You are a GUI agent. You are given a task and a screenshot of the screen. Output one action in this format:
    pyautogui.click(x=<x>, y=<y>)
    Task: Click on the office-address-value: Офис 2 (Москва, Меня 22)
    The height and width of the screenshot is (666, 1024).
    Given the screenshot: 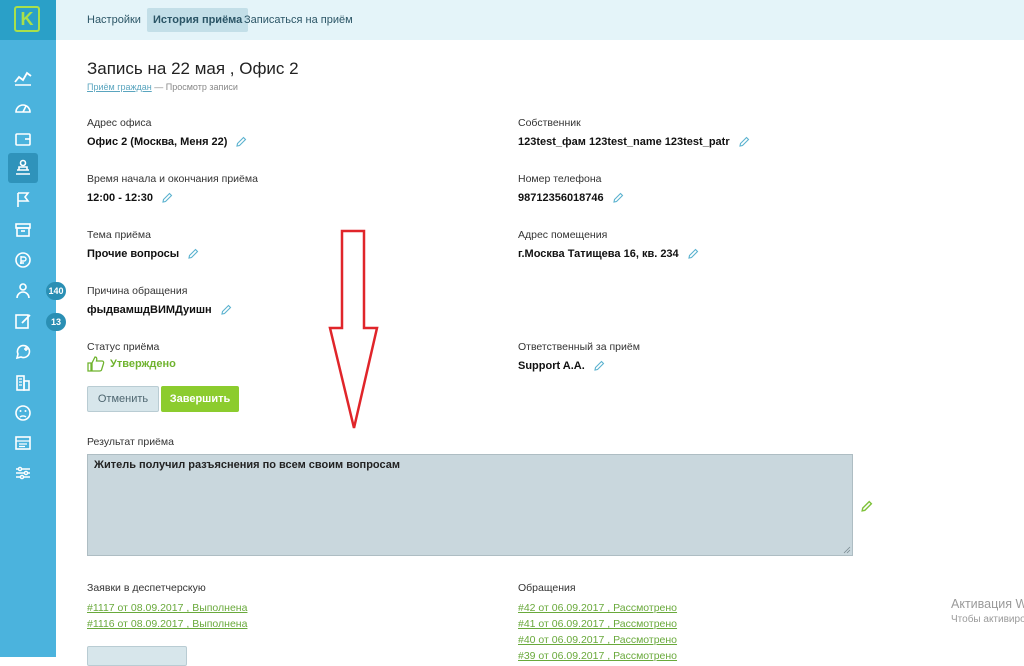 What is the action you would take?
    pyautogui.click(x=167, y=142)
    